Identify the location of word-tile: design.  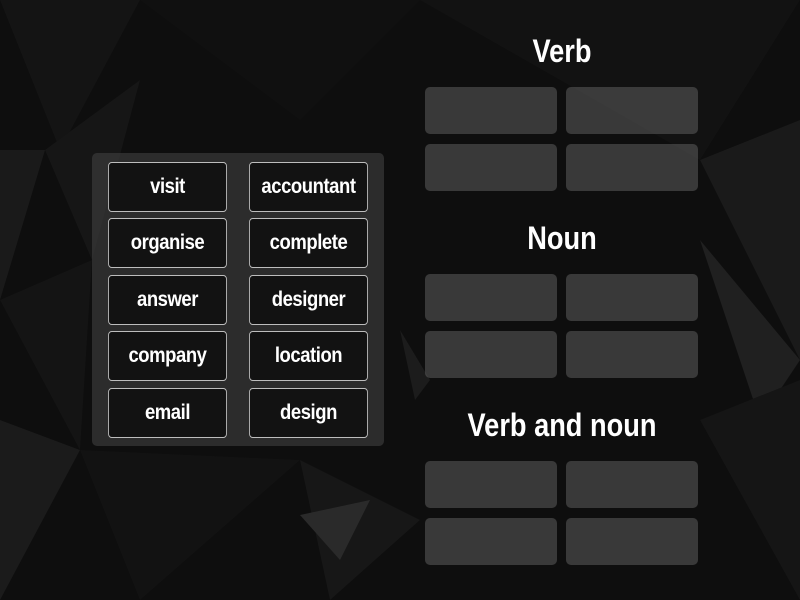
(308, 413).